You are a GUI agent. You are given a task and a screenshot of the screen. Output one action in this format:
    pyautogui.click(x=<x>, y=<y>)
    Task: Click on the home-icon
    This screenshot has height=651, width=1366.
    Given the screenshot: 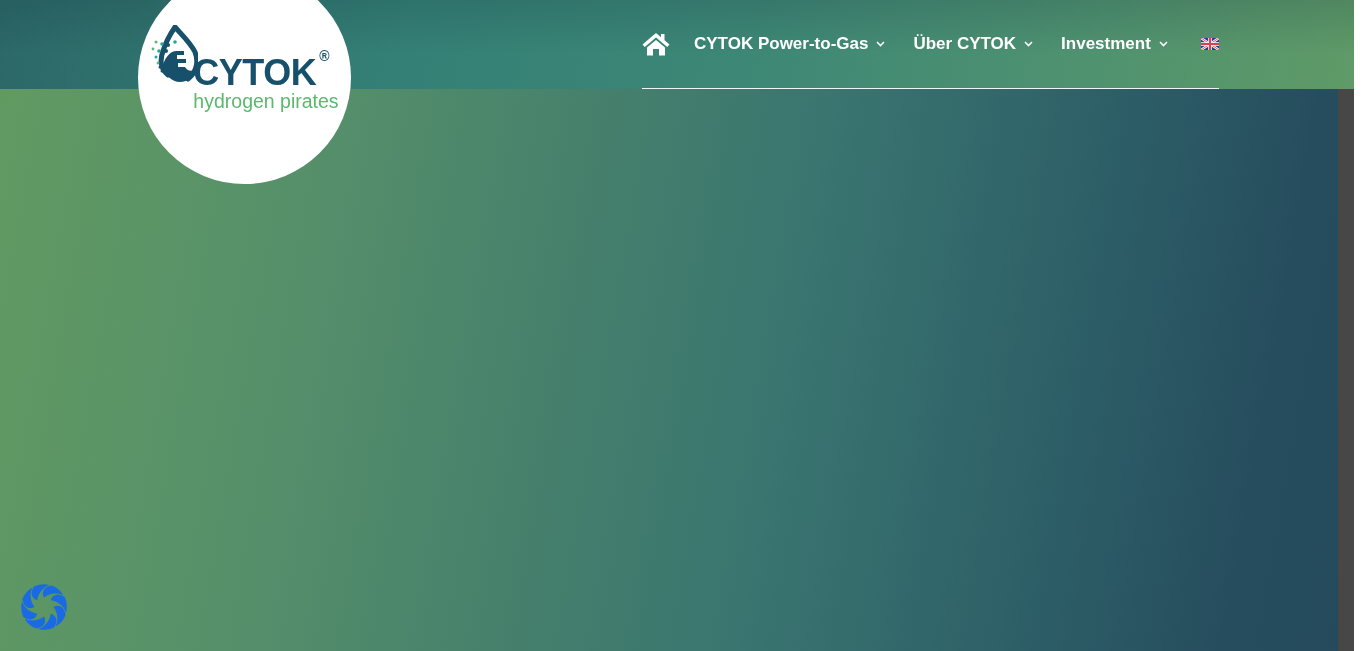 What is the action you would take?
    pyautogui.click(x=656, y=43)
    